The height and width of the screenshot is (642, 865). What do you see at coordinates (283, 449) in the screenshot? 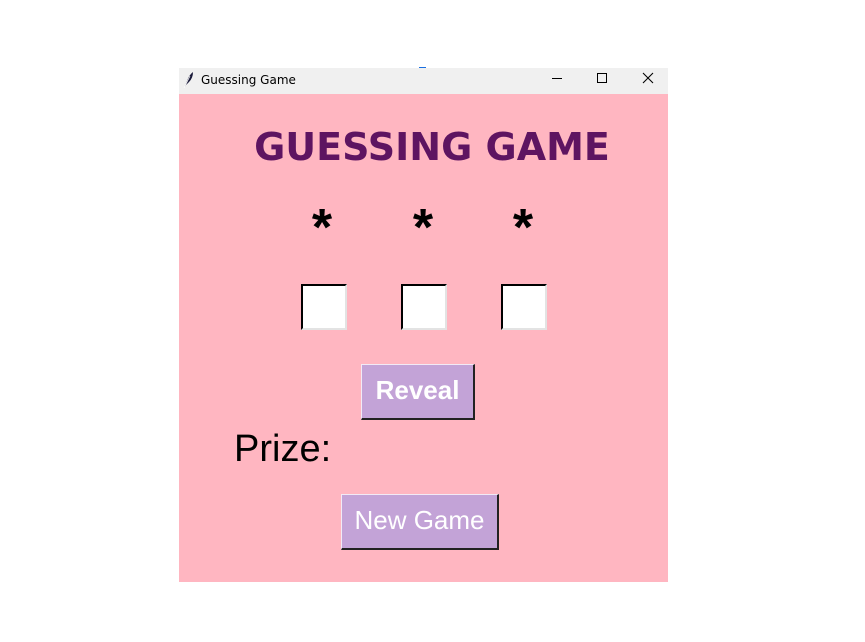
I see `prize-label: Prize:` at bounding box center [283, 449].